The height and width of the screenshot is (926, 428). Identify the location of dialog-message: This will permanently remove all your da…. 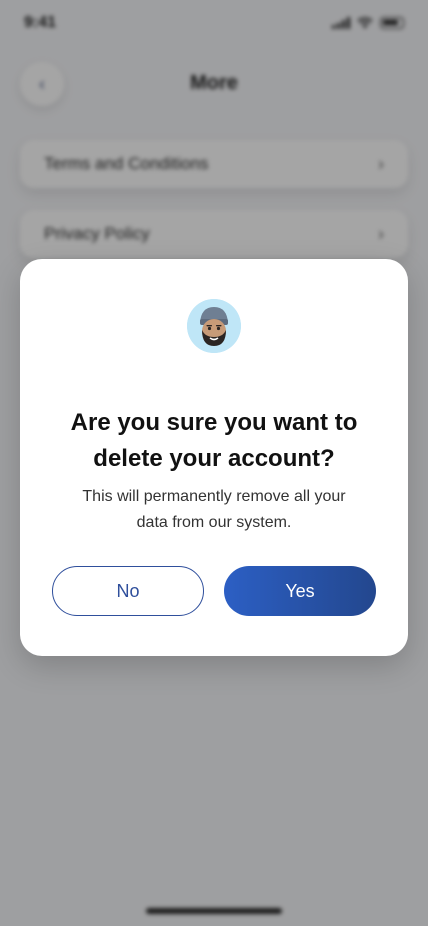
(214, 510).